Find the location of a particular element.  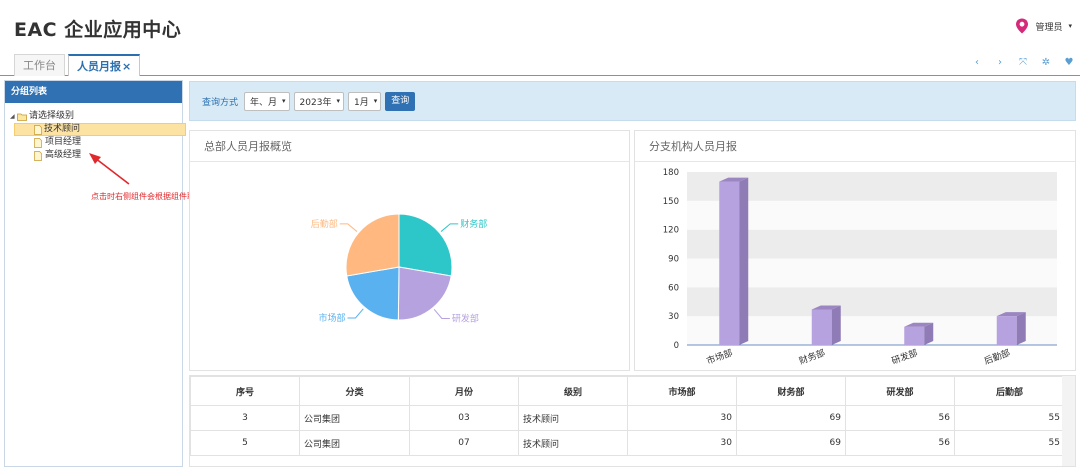

y-tick-label: 90 is located at coordinates (673, 260).